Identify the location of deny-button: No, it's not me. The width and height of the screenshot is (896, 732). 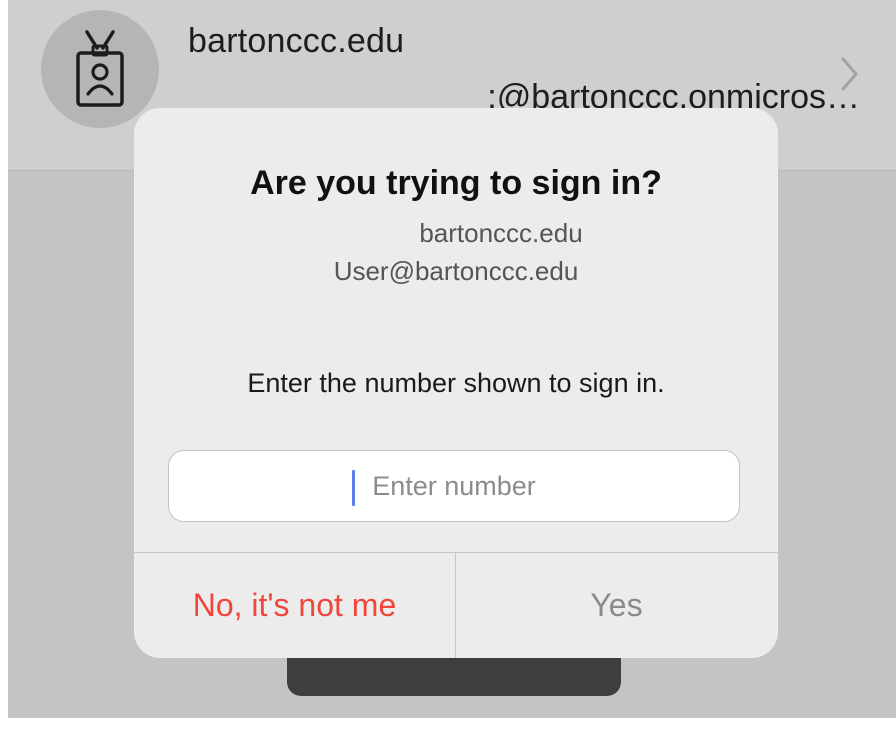
(294, 605).